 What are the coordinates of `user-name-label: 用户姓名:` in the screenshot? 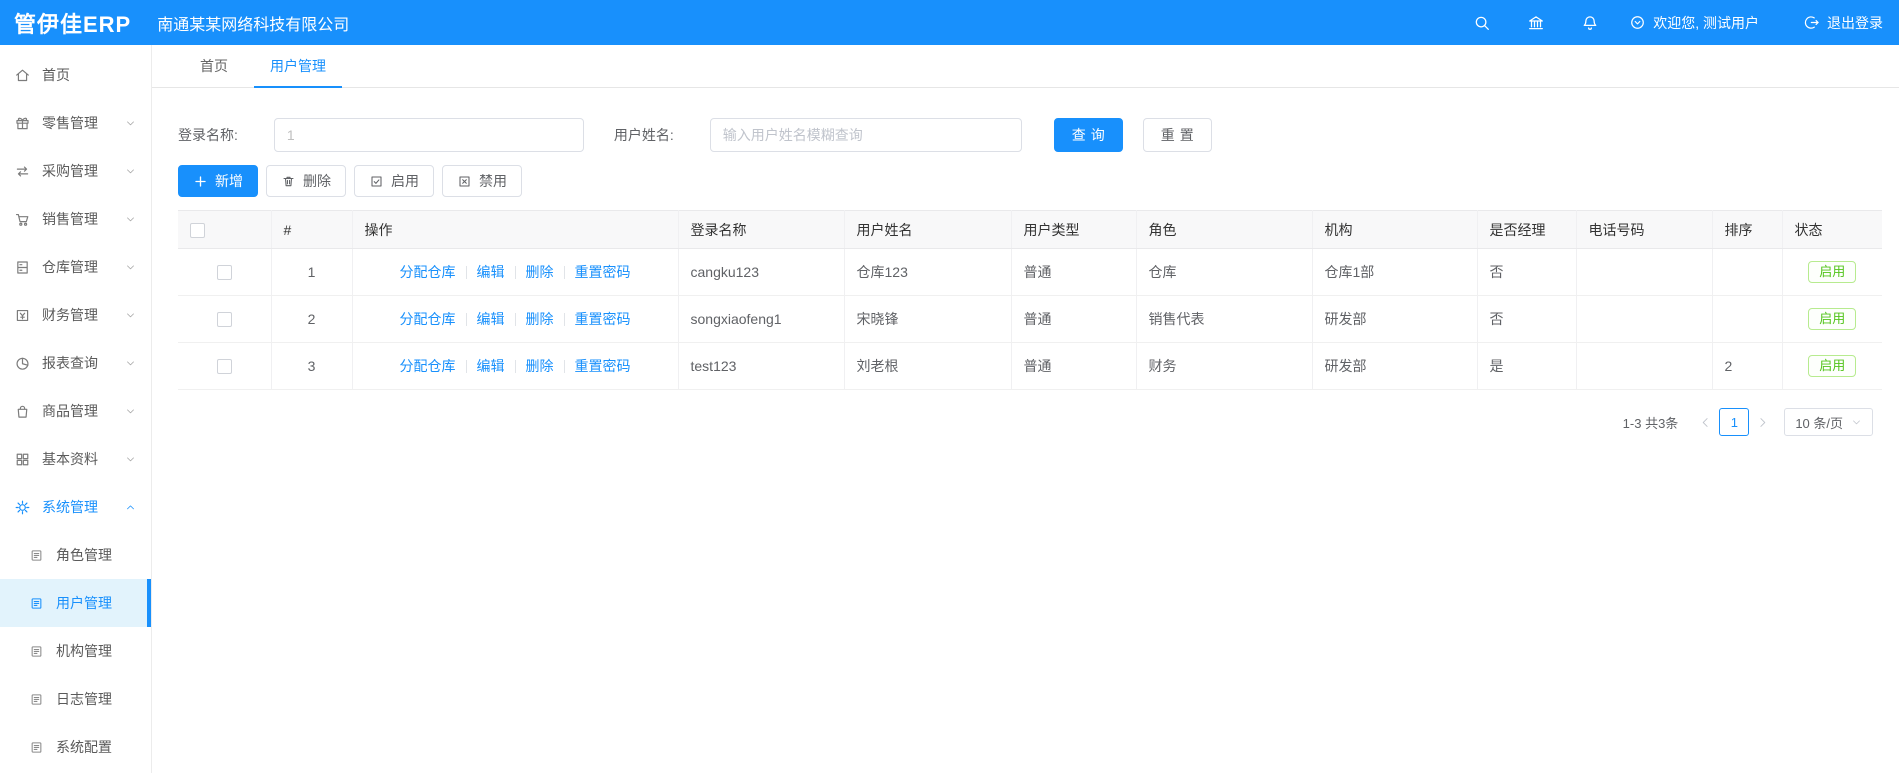 It's located at (643, 135).